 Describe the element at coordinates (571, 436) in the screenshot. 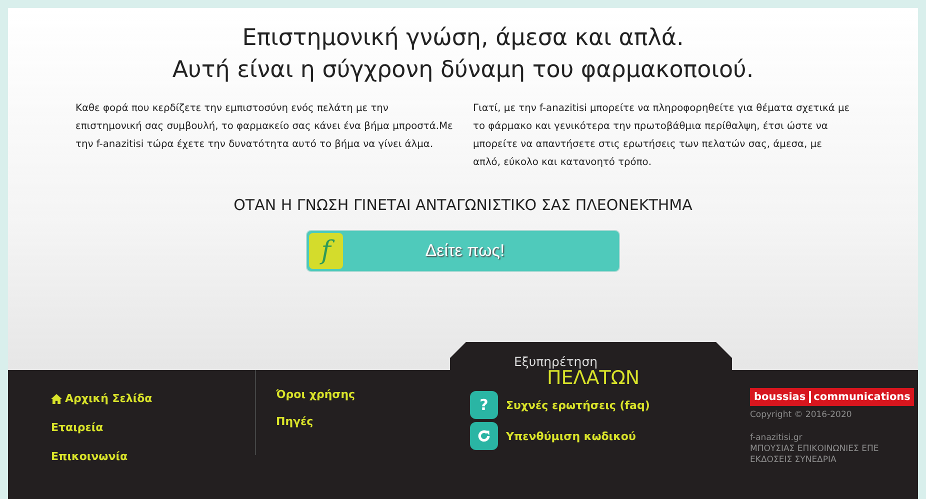

I see `support-link: Υπενθύμιση κωδικού` at that location.